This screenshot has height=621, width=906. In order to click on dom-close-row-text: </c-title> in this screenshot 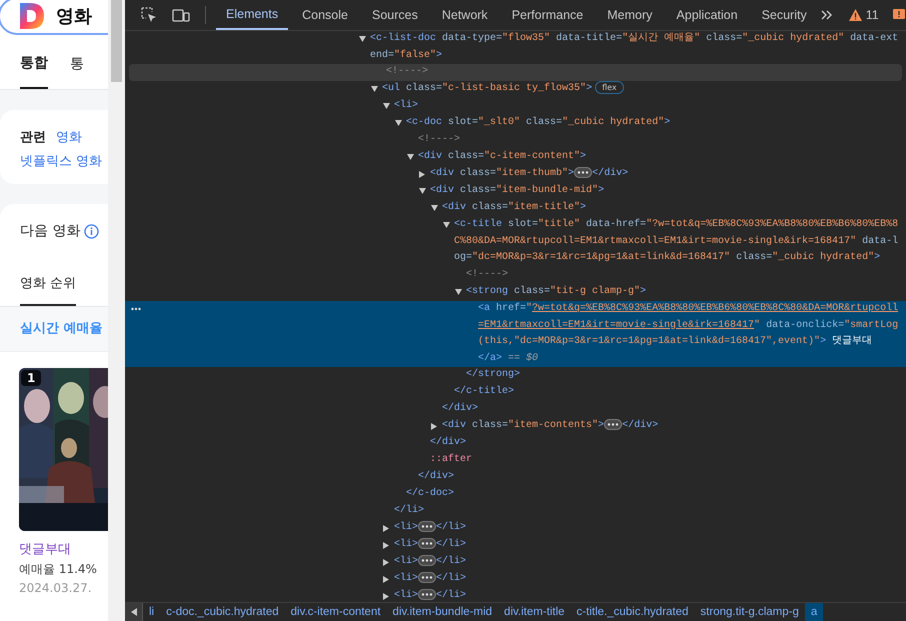, I will do `click(484, 392)`.